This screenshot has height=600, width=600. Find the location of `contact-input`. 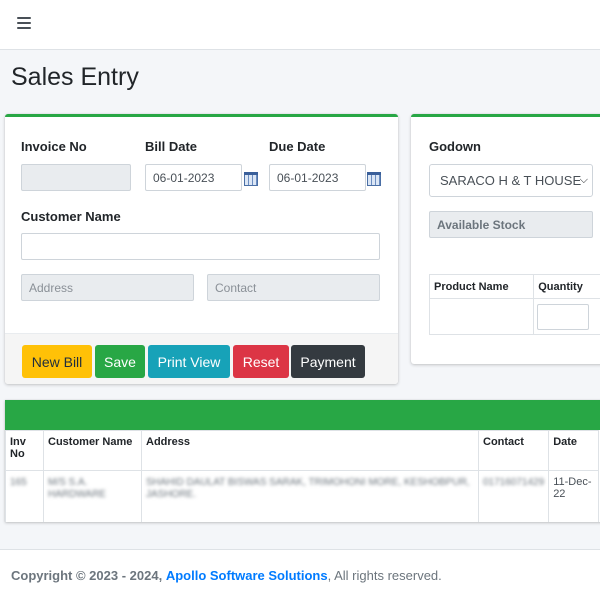

contact-input is located at coordinates (293, 287).